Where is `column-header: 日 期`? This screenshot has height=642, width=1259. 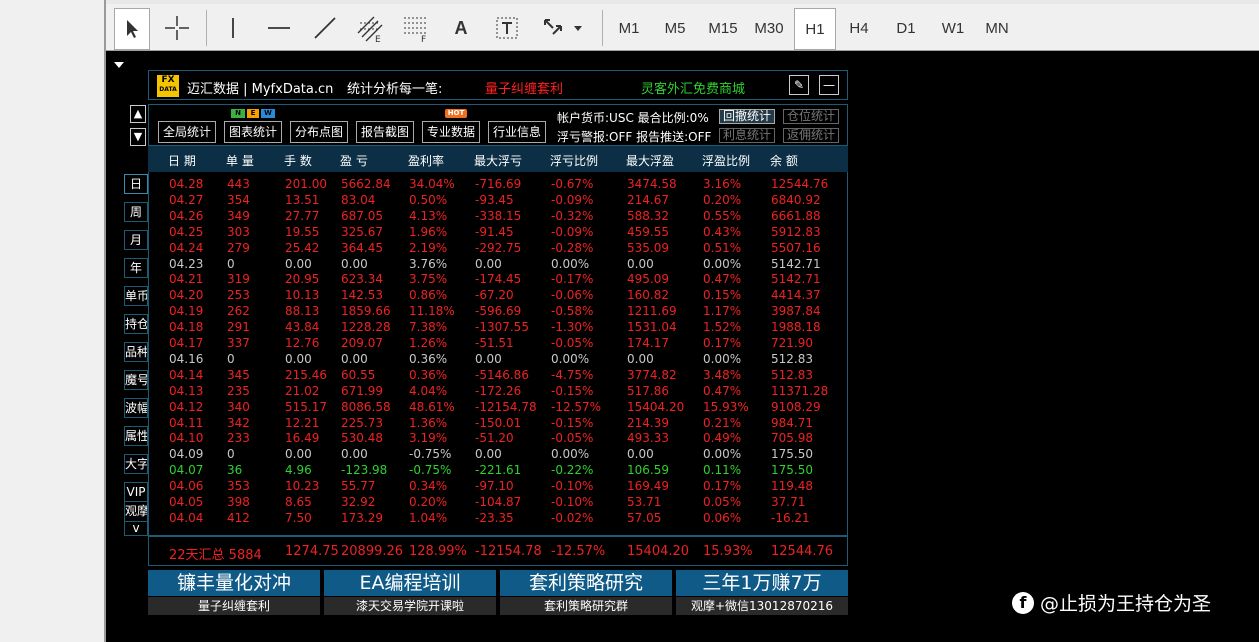 column-header: 日 期 is located at coordinates (182, 160).